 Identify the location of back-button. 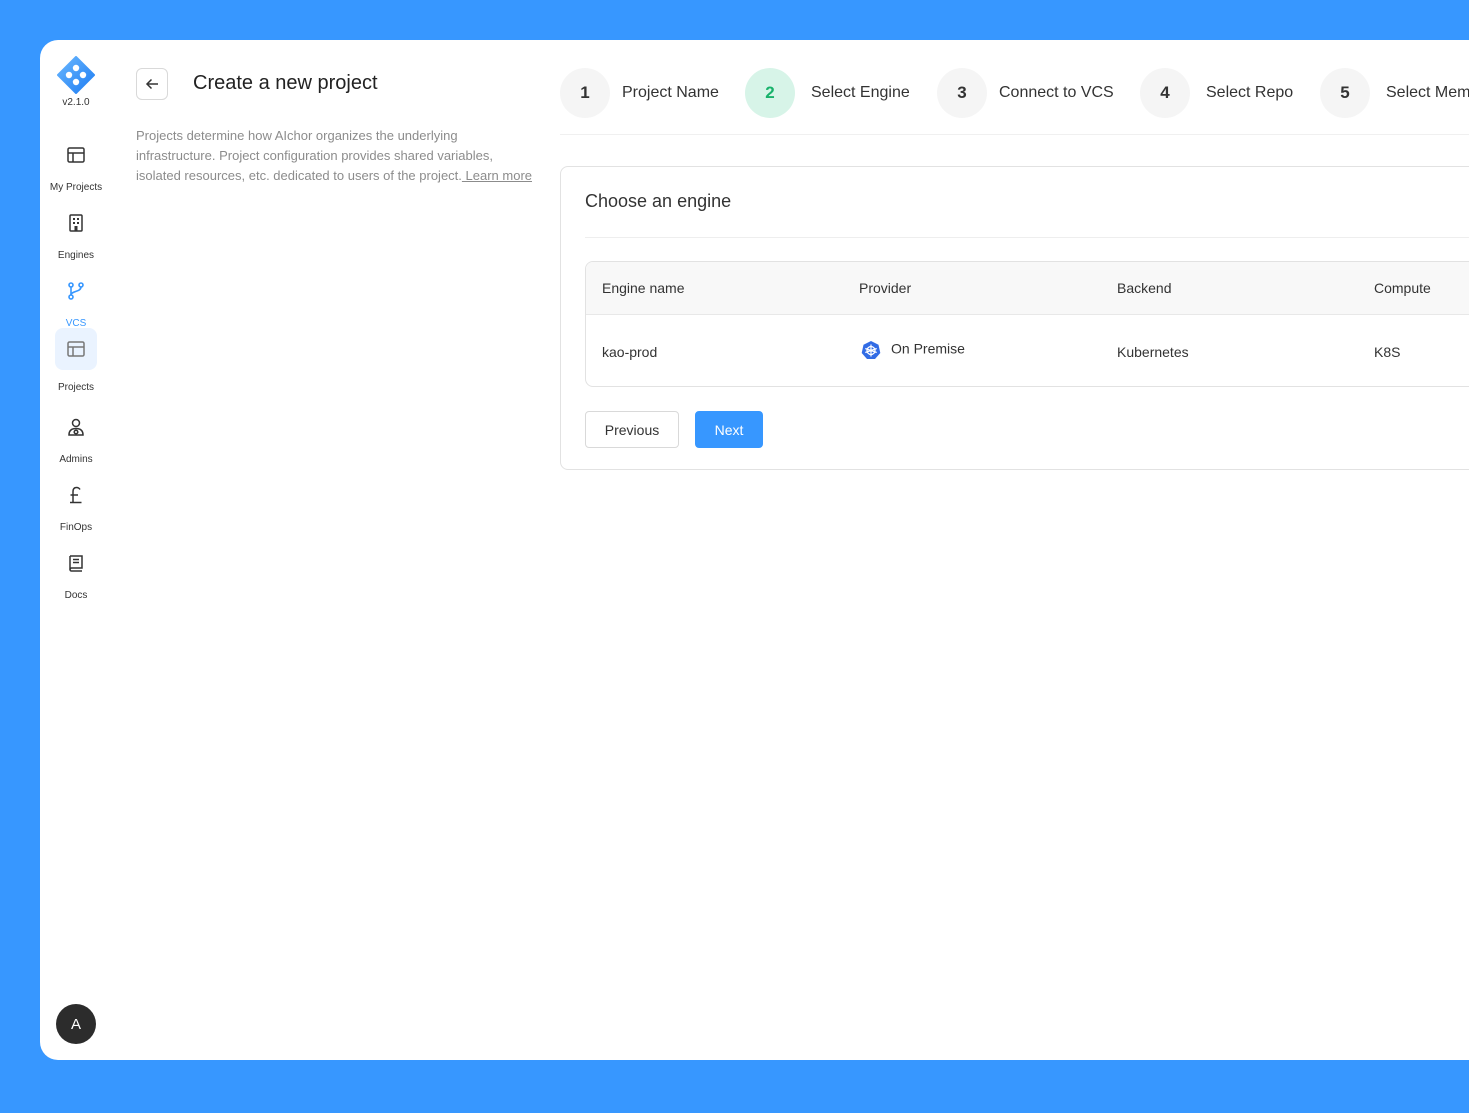
(152, 84).